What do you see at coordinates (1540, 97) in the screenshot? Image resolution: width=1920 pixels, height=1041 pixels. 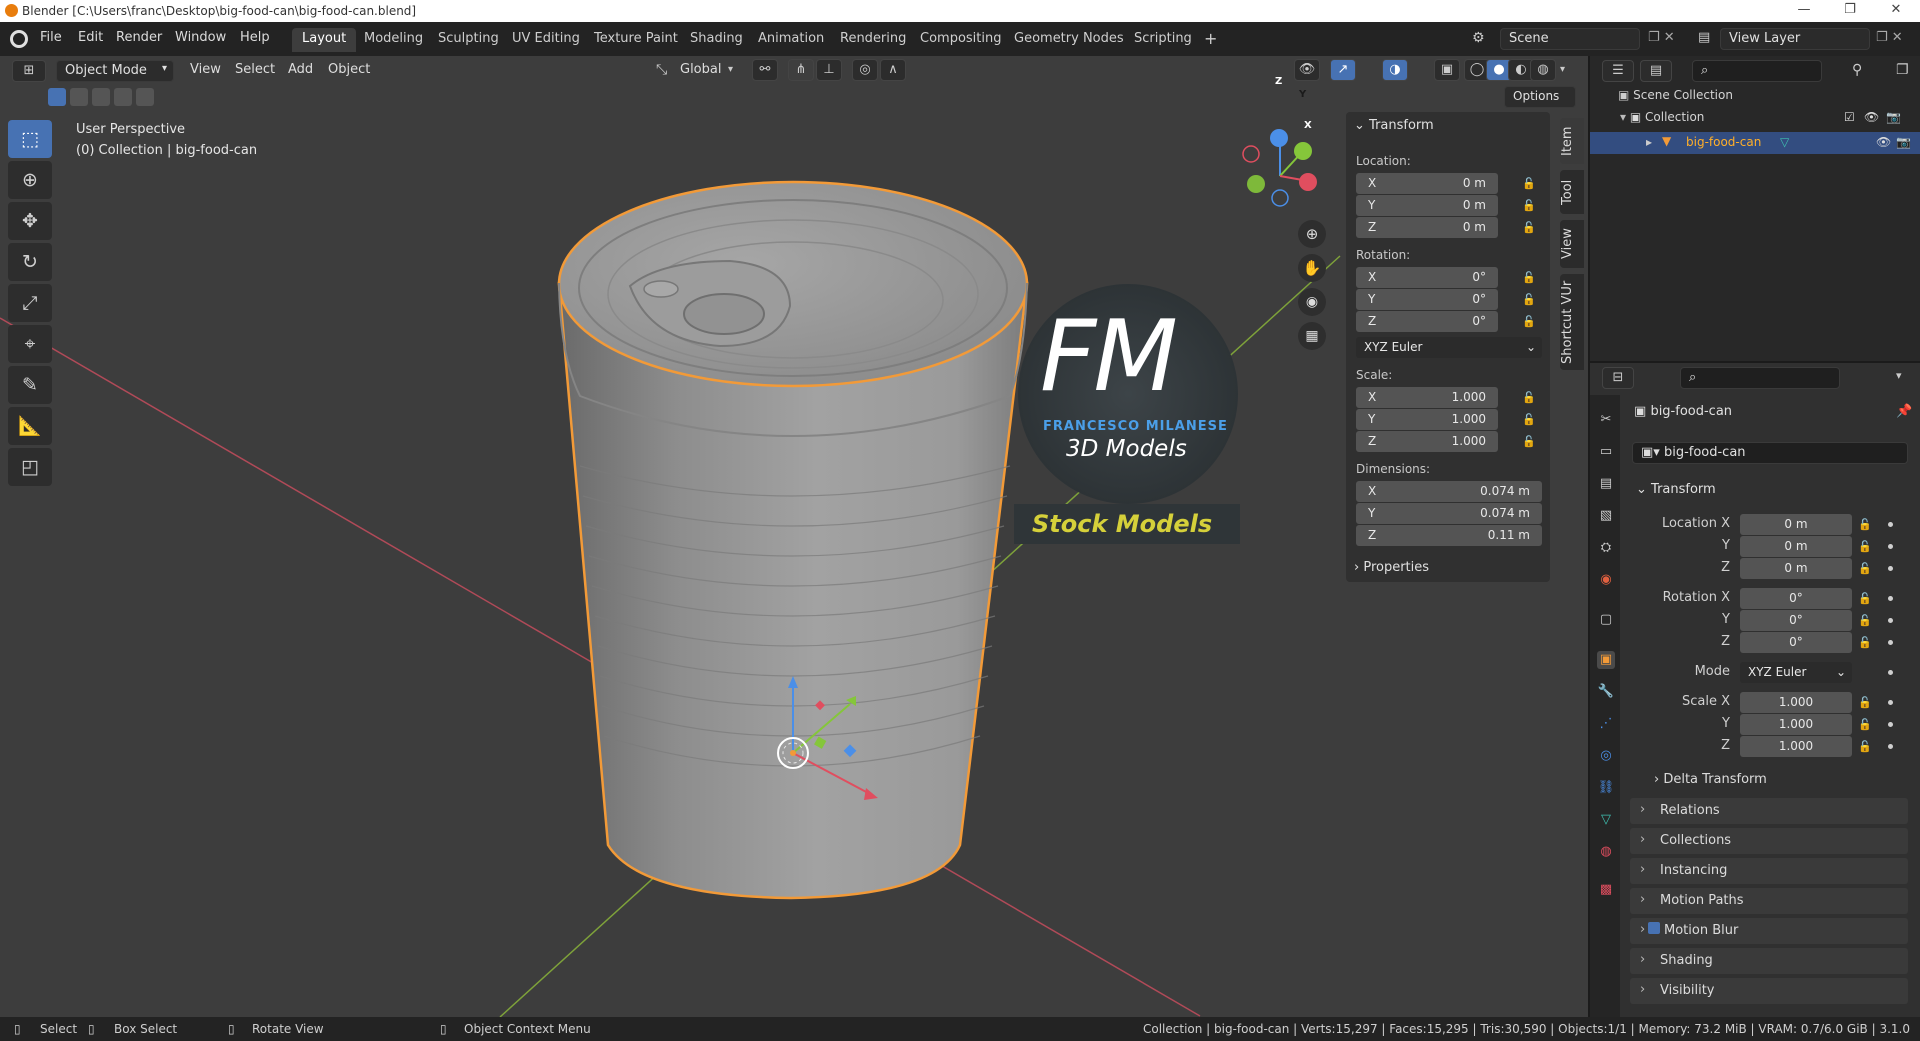 I see `options-dropdown: Options` at bounding box center [1540, 97].